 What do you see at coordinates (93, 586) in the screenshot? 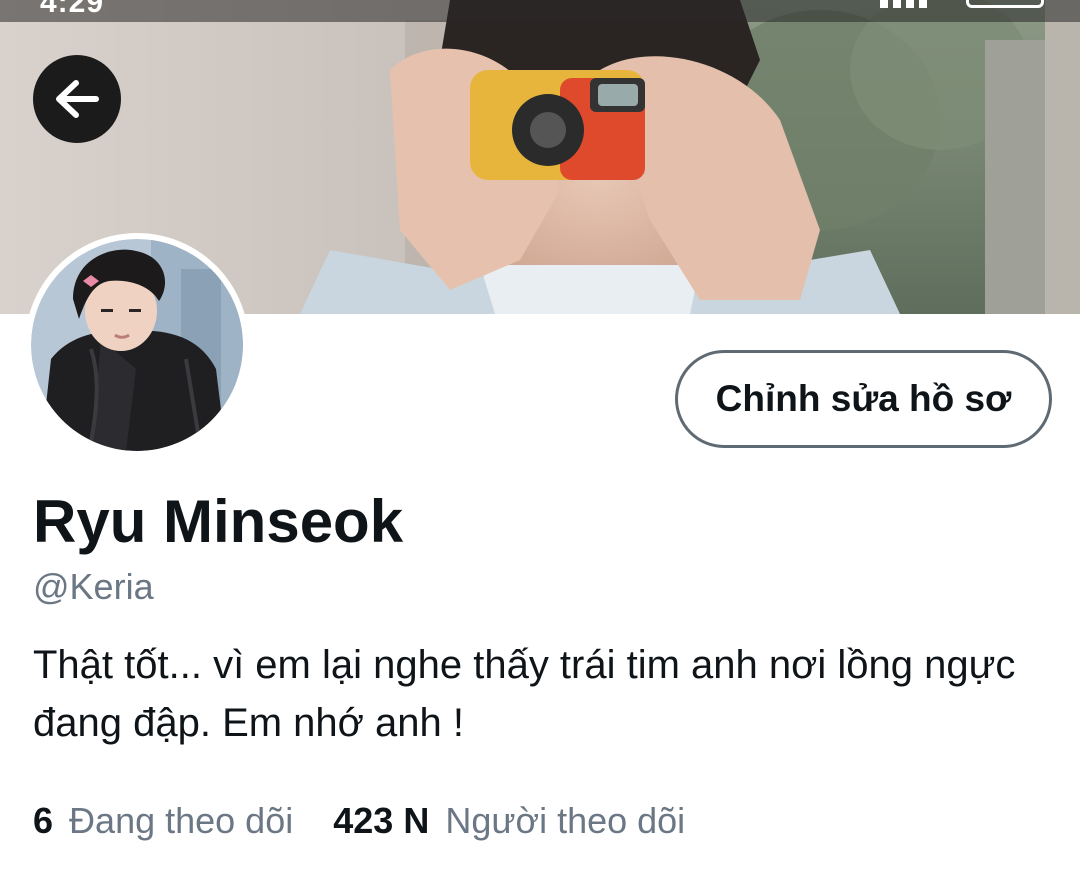
I see `user-handle: @Keria` at bounding box center [93, 586].